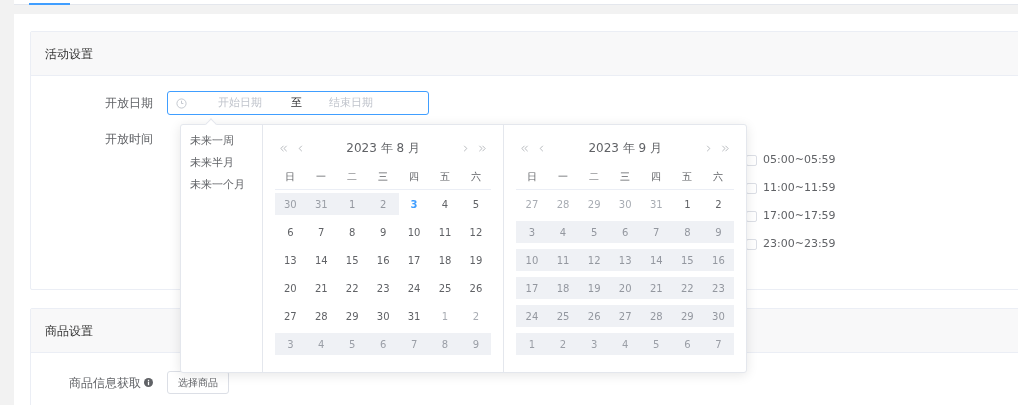 Image resolution: width=1018 pixels, height=405 pixels. What do you see at coordinates (181, 103) in the screenshot?
I see `clock-icon` at bounding box center [181, 103].